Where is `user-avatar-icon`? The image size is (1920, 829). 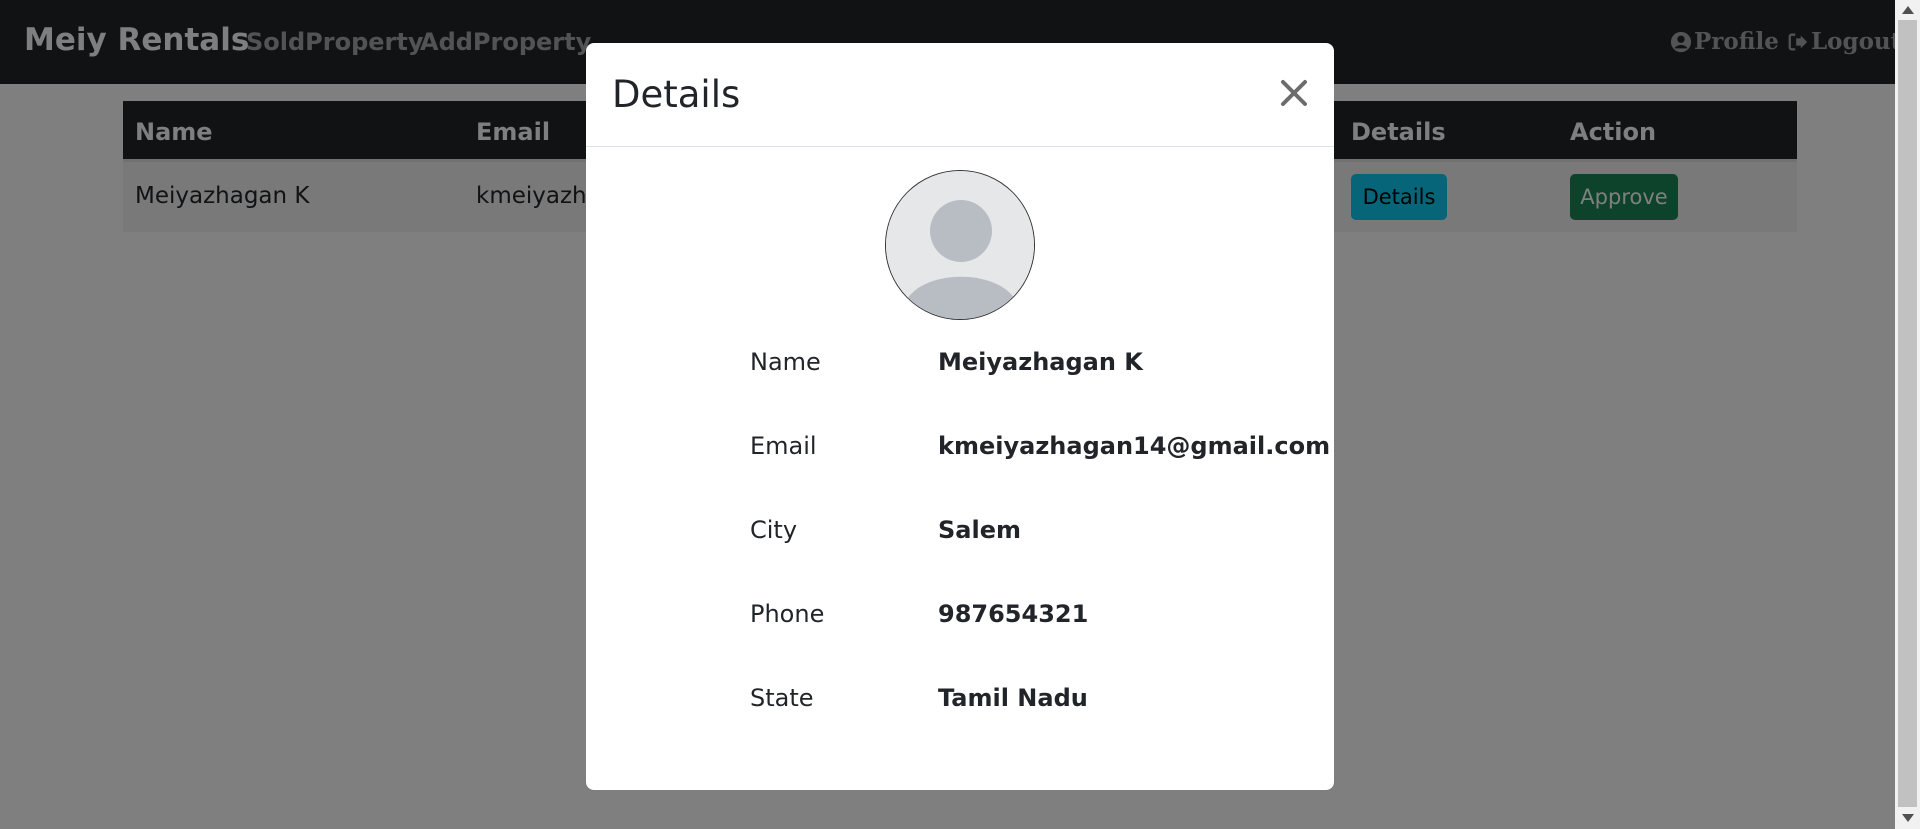
user-avatar-icon is located at coordinates (960, 245).